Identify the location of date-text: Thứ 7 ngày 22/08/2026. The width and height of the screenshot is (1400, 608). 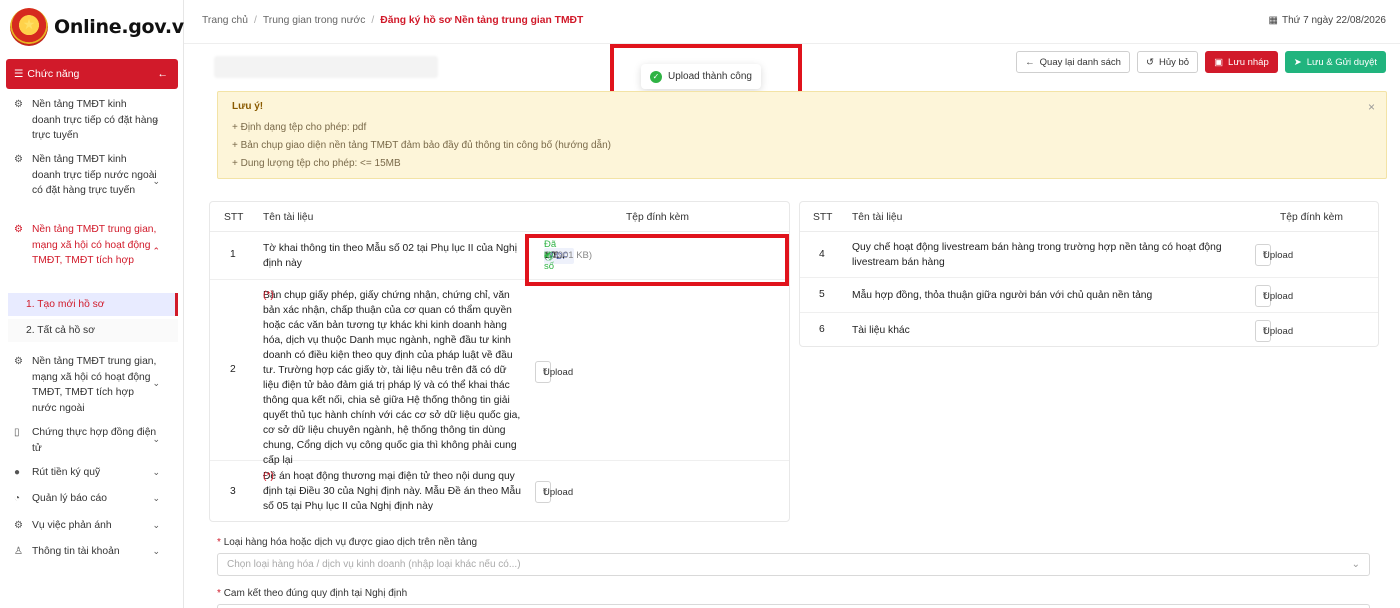
(1334, 20).